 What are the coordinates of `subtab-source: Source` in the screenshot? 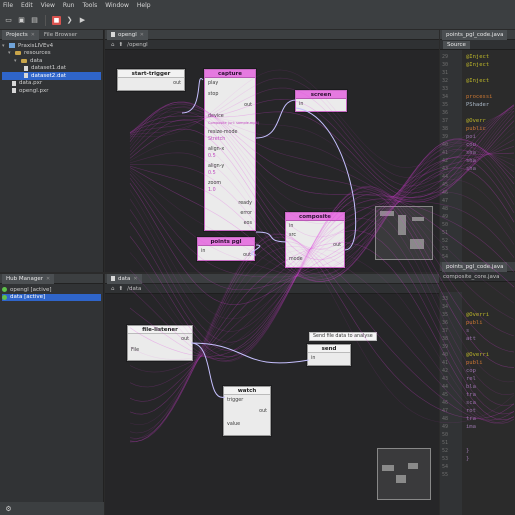 It's located at (456, 44).